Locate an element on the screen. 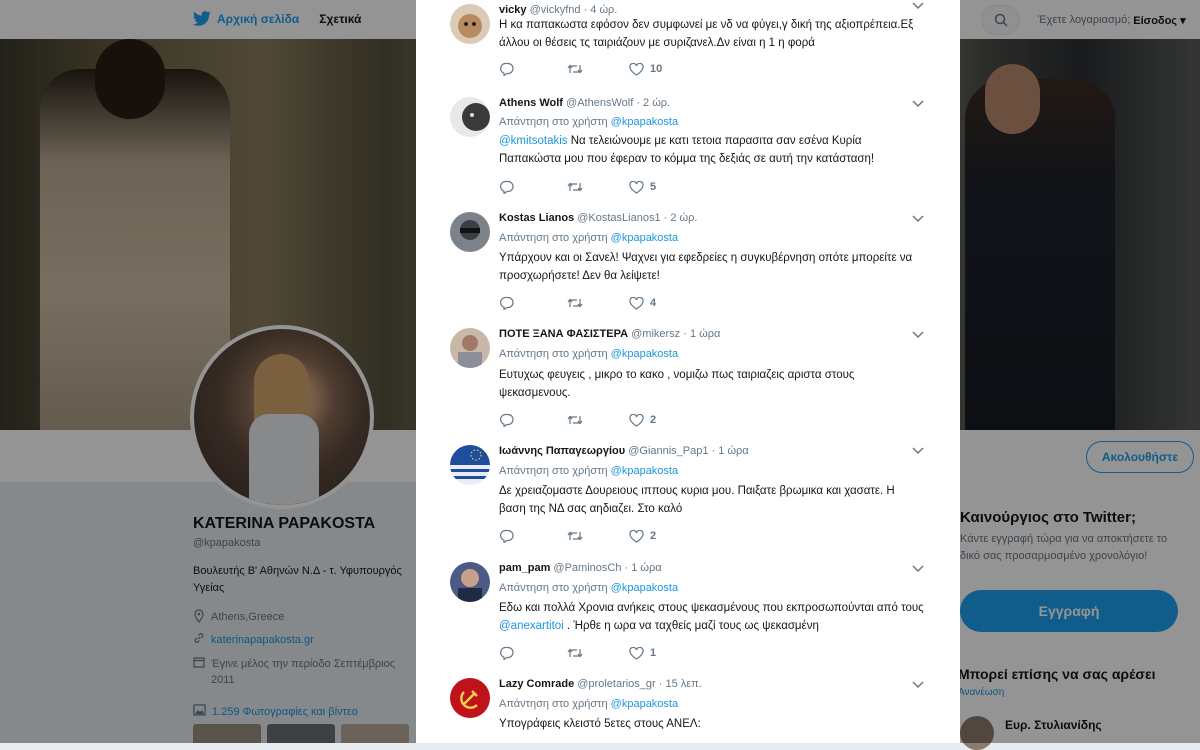 This screenshot has height=750, width=1200. tweet-header: vicky @vickyfnd · 4 ώρ. is located at coordinates (558, 10).